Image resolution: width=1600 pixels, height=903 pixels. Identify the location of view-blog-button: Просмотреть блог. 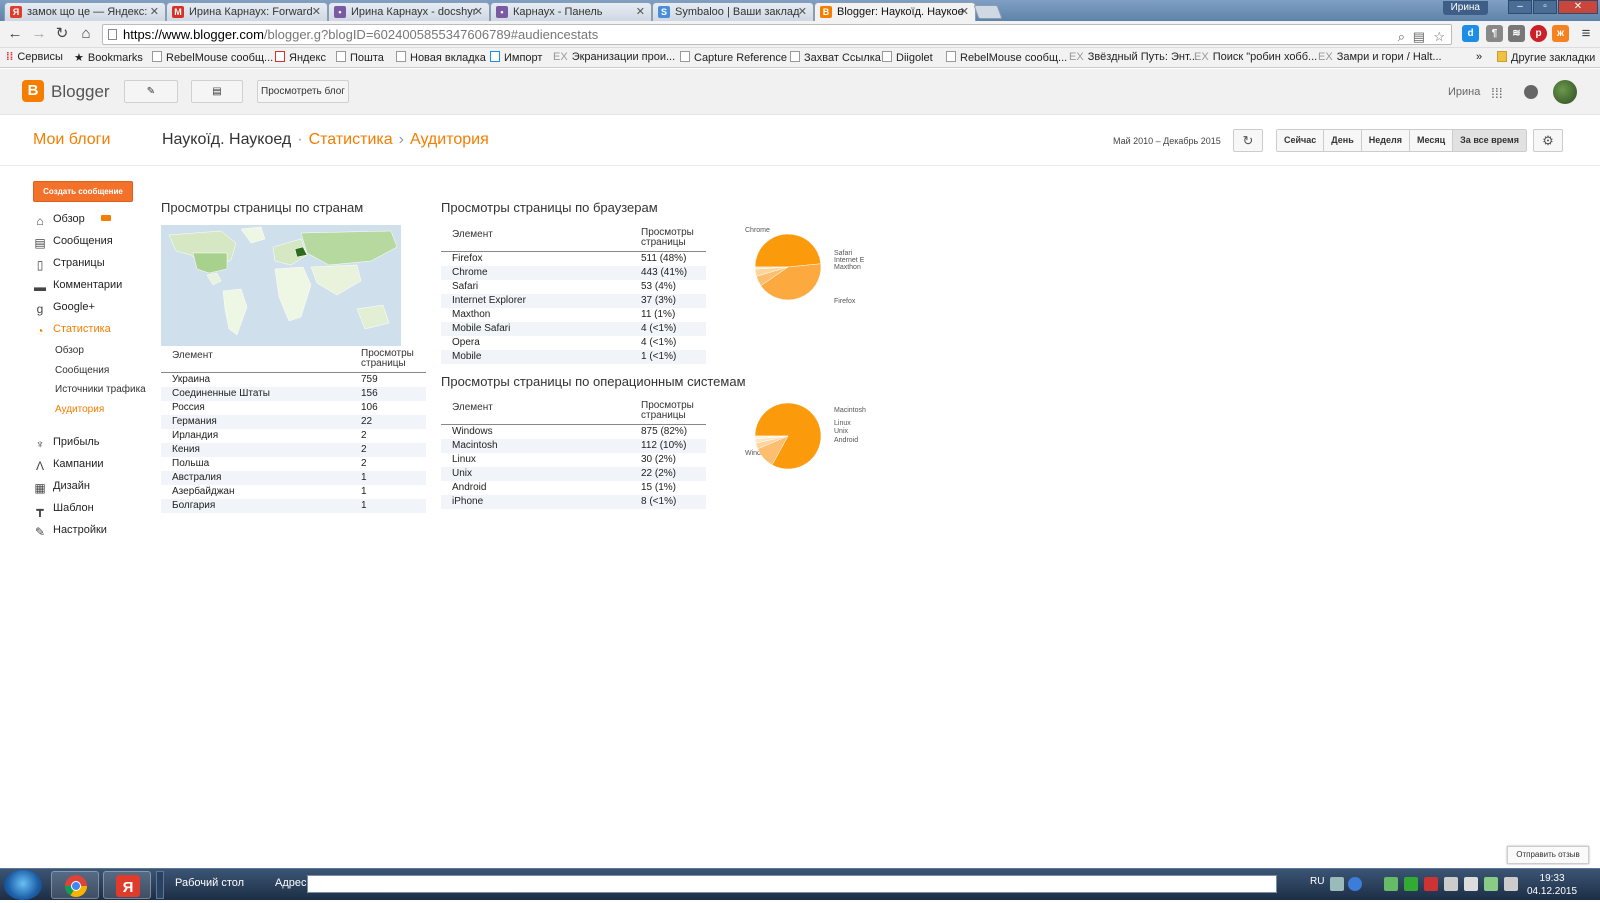
(303, 91).